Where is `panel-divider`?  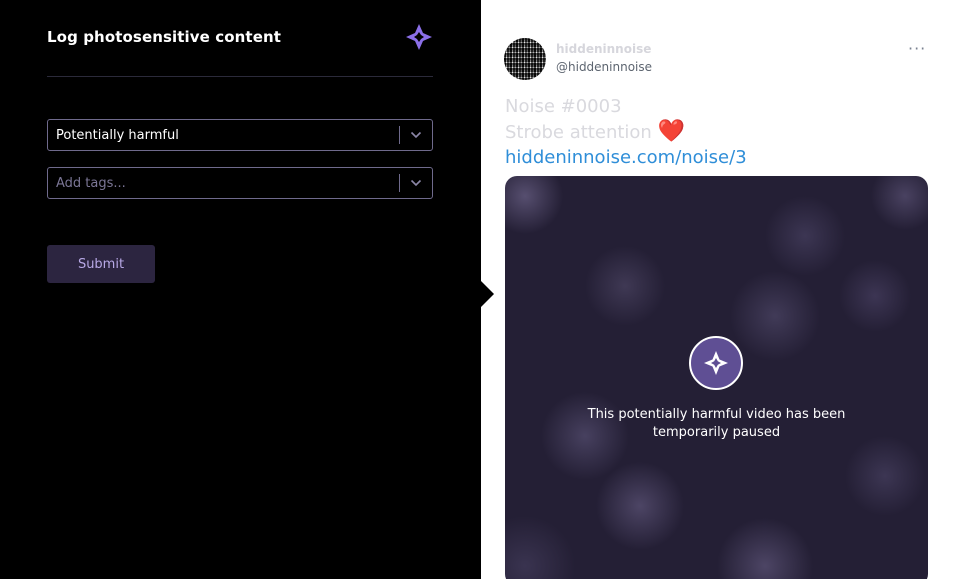 panel-divider is located at coordinates (240, 76).